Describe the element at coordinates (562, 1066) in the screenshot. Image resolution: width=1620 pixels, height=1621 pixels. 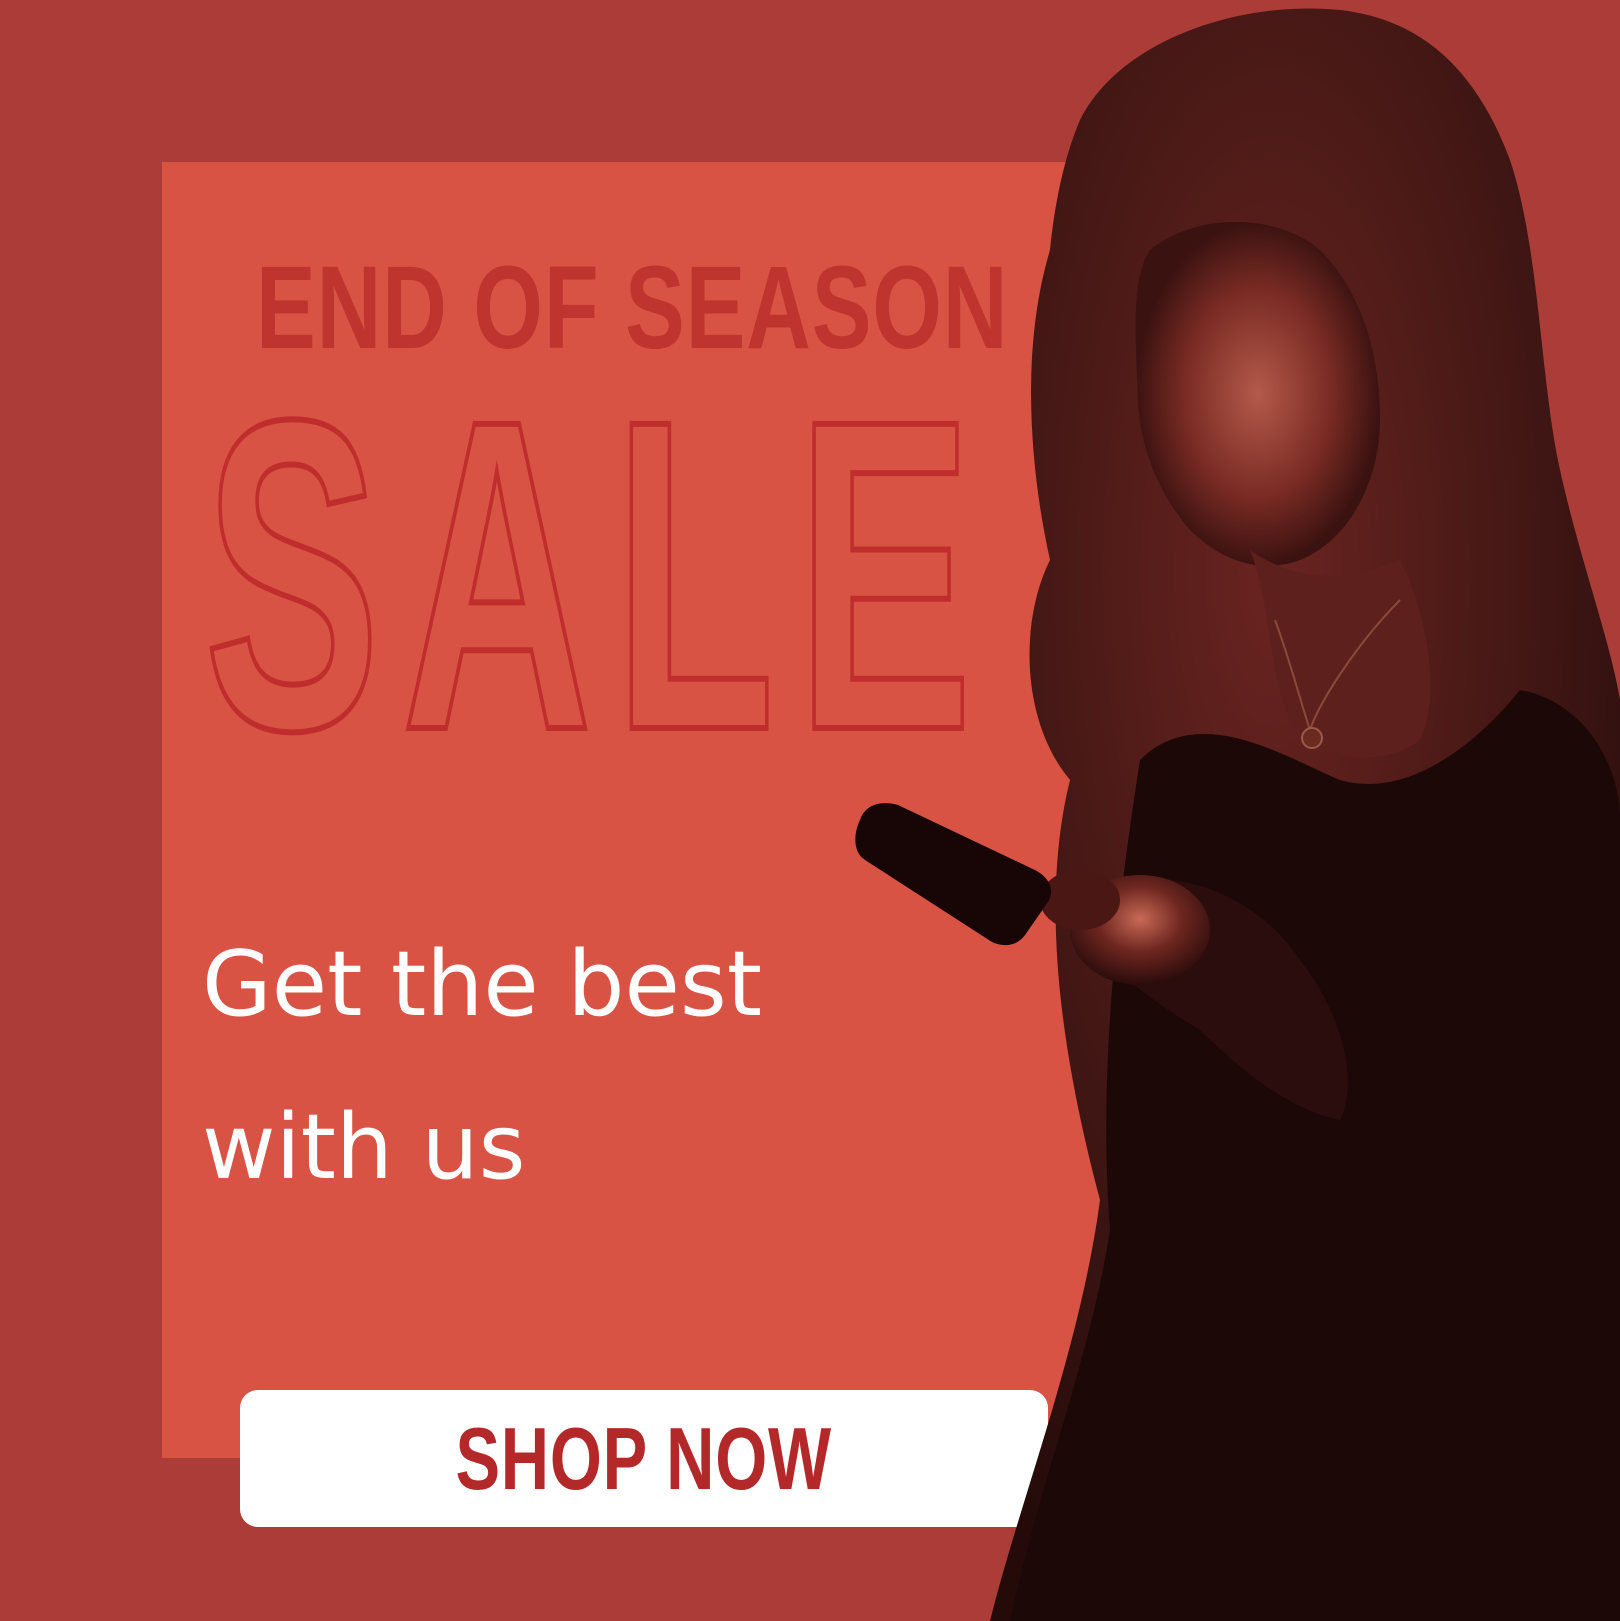
I see `tagline: Get the best with us` at that location.